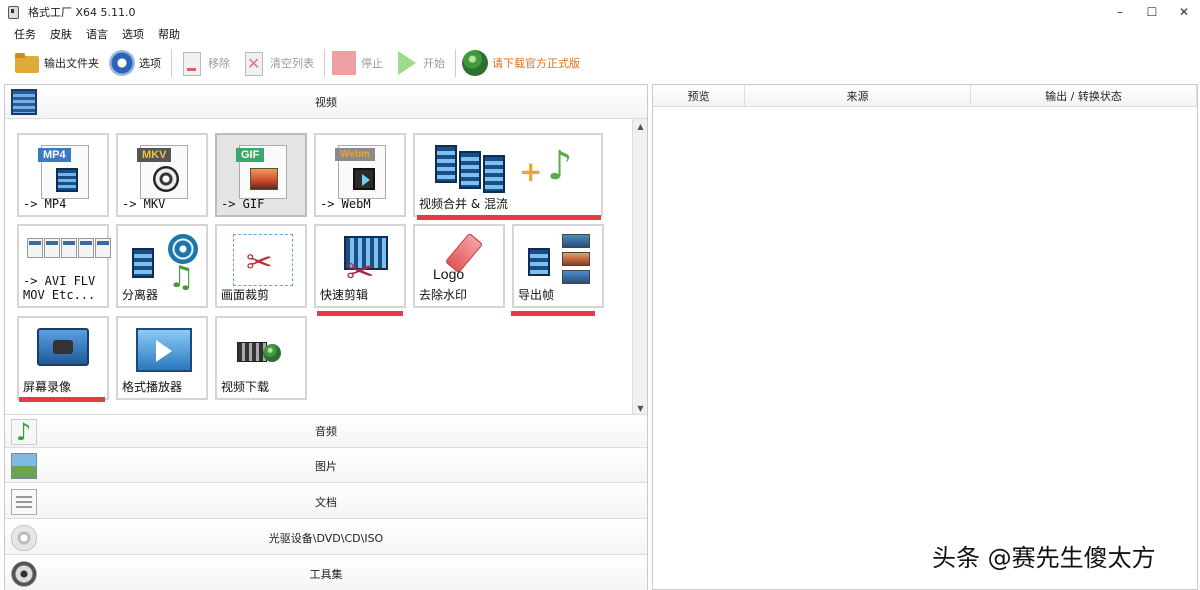 The height and width of the screenshot is (590, 1200). Describe the element at coordinates (24, 538) in the screenshot. I see `disc-icon` at that location.